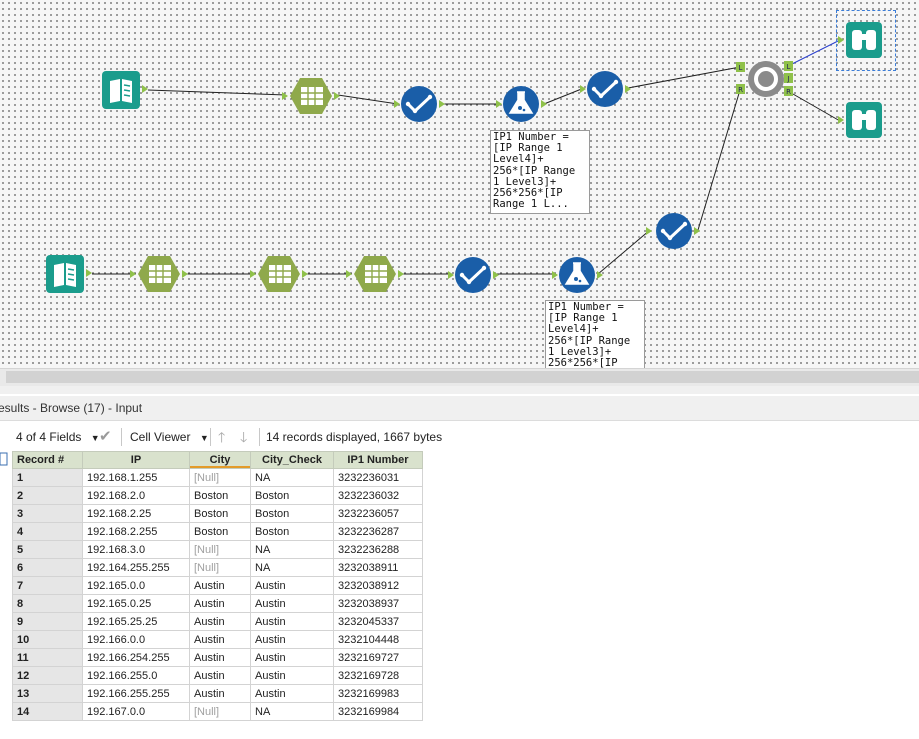 The width and height of the screenshot is (919, 739). Describe the element at coordinates (378, 531) in the screenshot. I see `cell-ip1-number: 3232236287` at that location.